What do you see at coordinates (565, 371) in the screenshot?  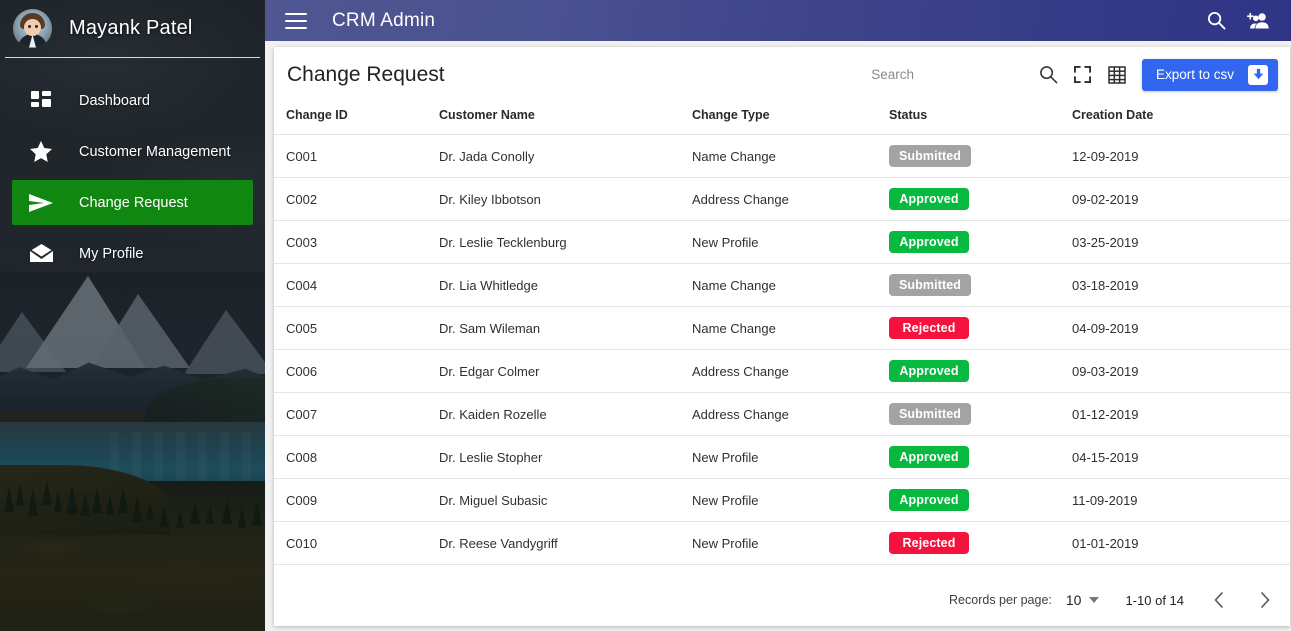 I see `cell-customer-name: Dr. Edgar Colmer` at bounding box center [565, 371].